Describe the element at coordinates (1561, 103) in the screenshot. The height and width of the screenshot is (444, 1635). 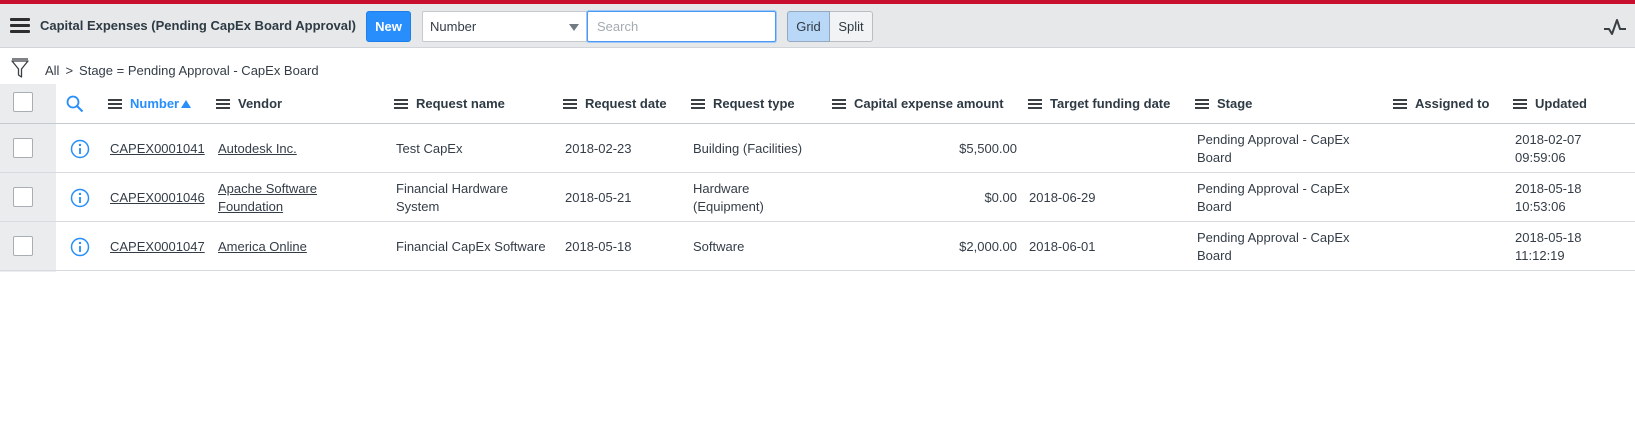
I see `column-header-updated: Updated` at that location.